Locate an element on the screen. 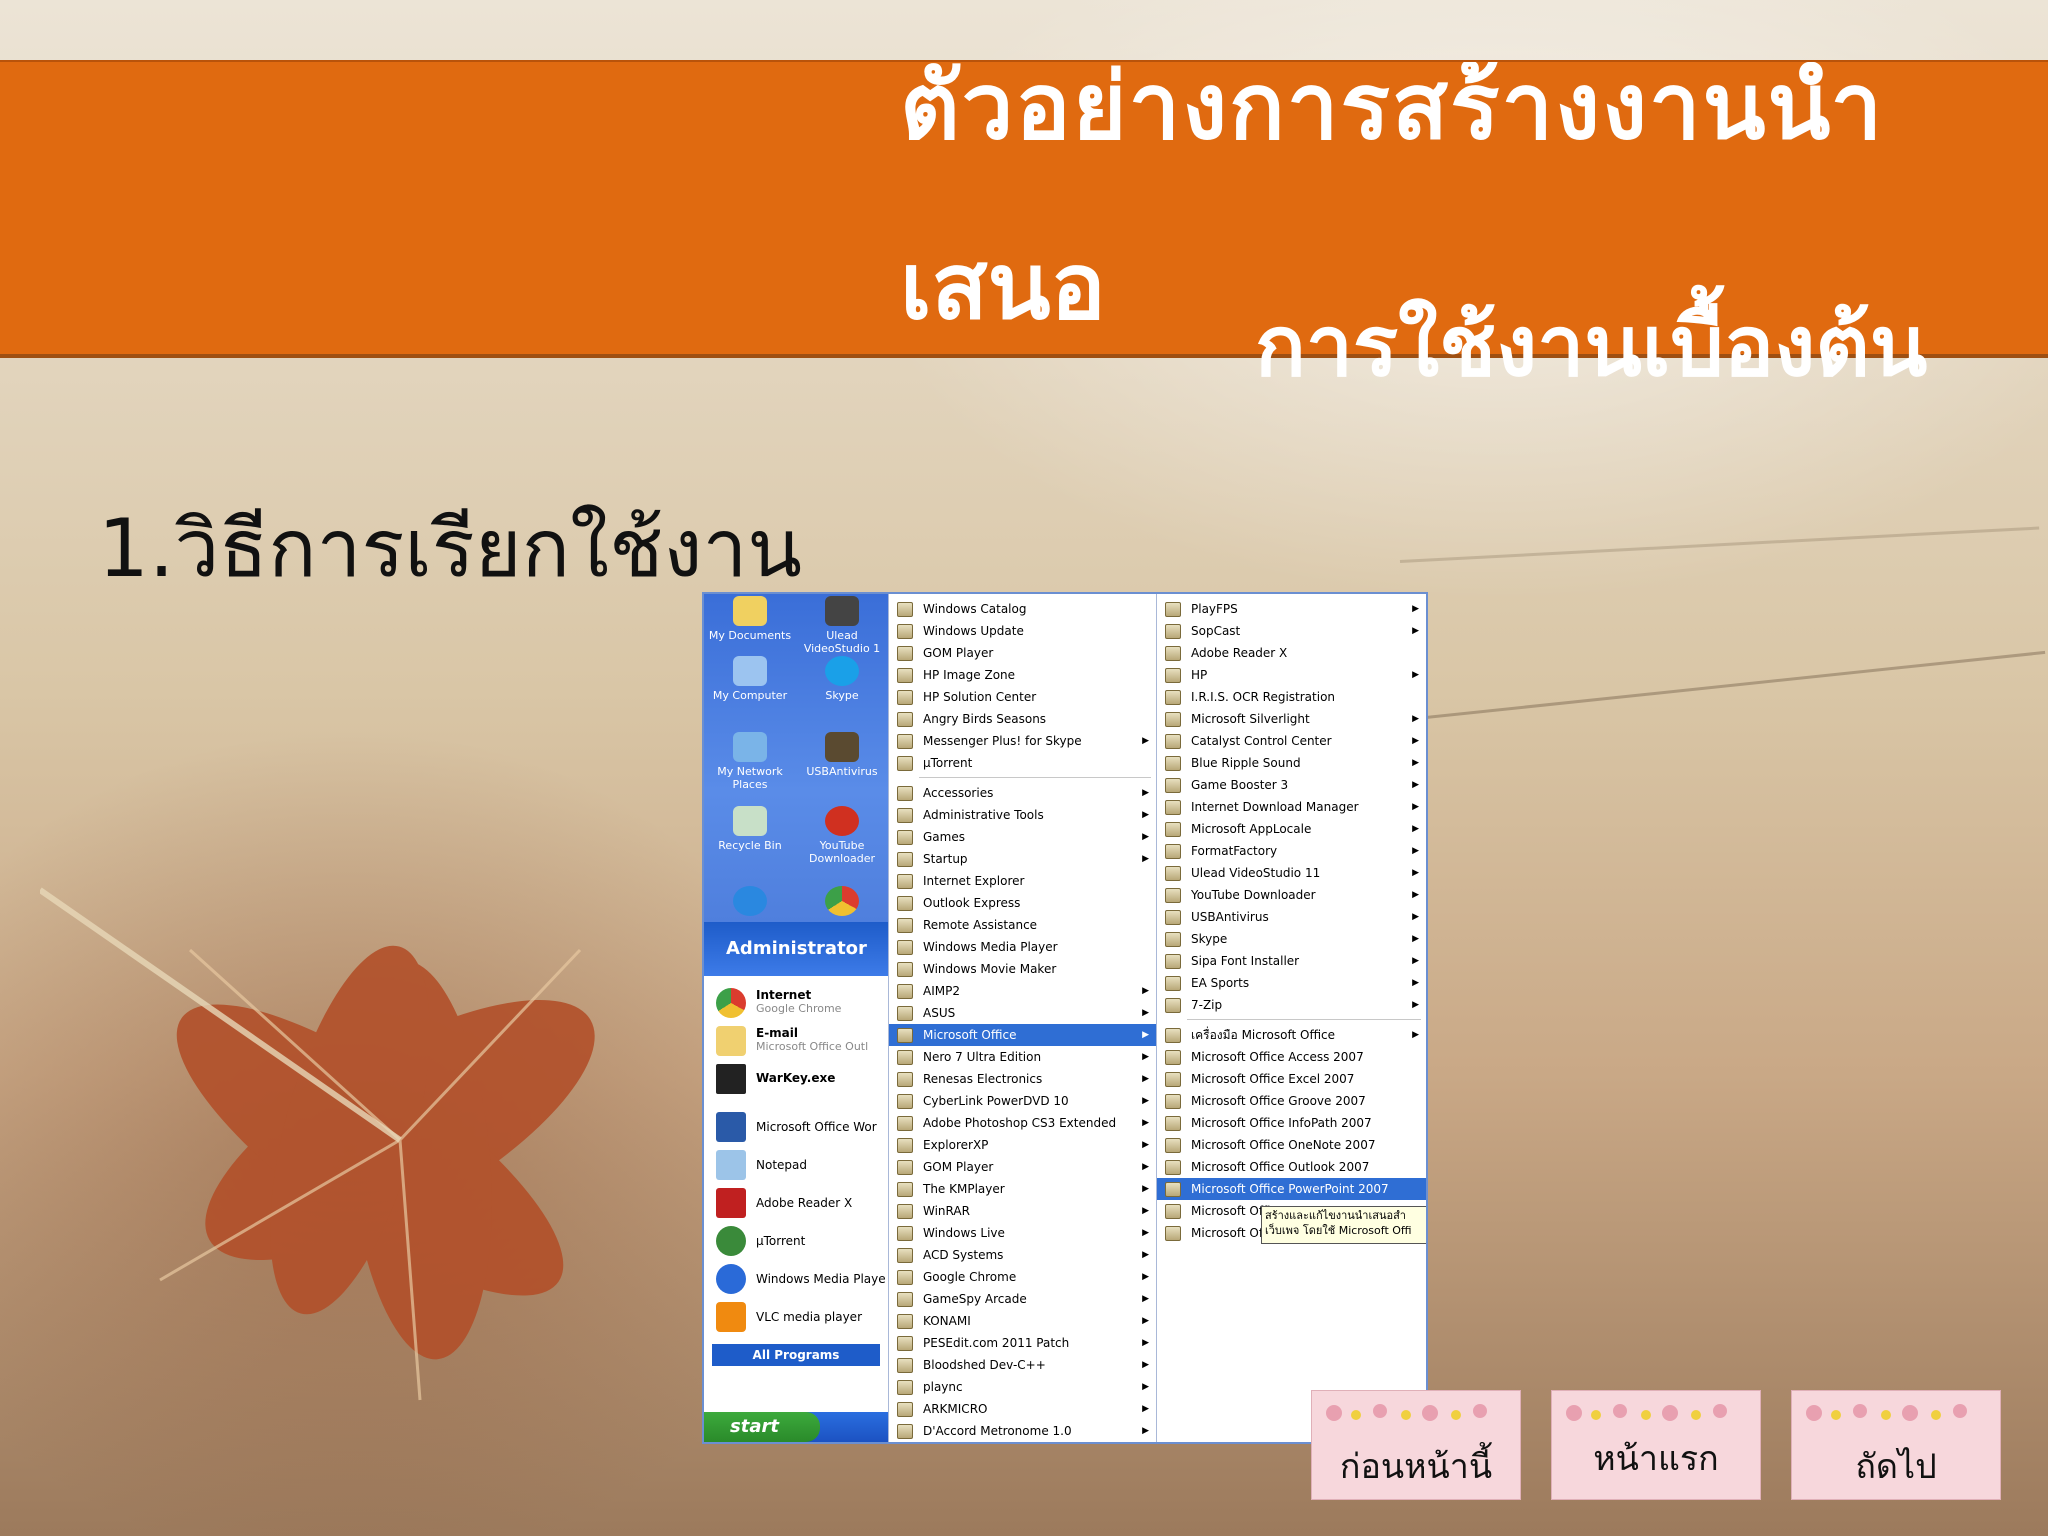 This screenshot has width=2048, height=1536. program-item: Games ▶ is located at coordinates (1023, 837).